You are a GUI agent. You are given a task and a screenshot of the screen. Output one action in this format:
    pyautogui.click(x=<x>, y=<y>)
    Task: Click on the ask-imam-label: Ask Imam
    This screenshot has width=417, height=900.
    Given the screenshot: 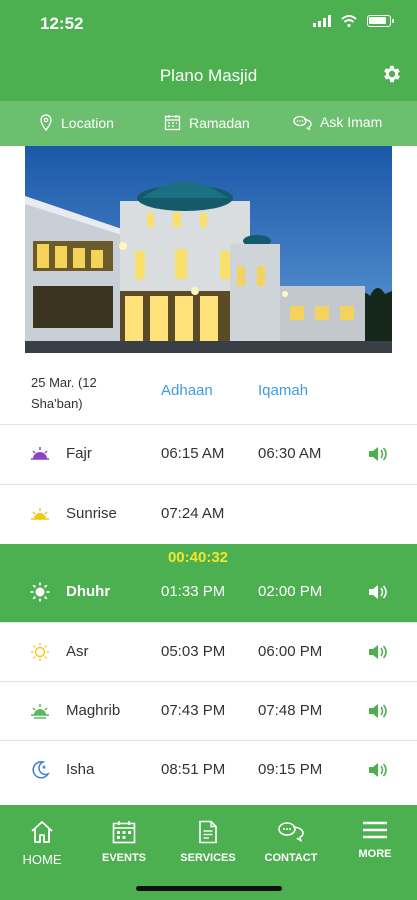 What is the action you would take?
    pyautogui.click(x=351, y=122)
    